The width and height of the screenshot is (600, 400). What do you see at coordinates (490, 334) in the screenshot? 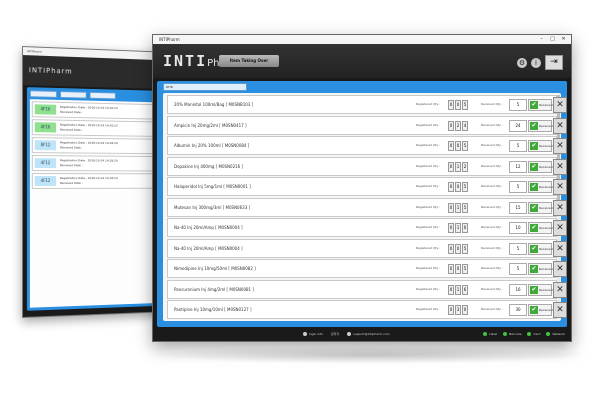
I see `status-indicator: Label` at bounding box center [490, 334].